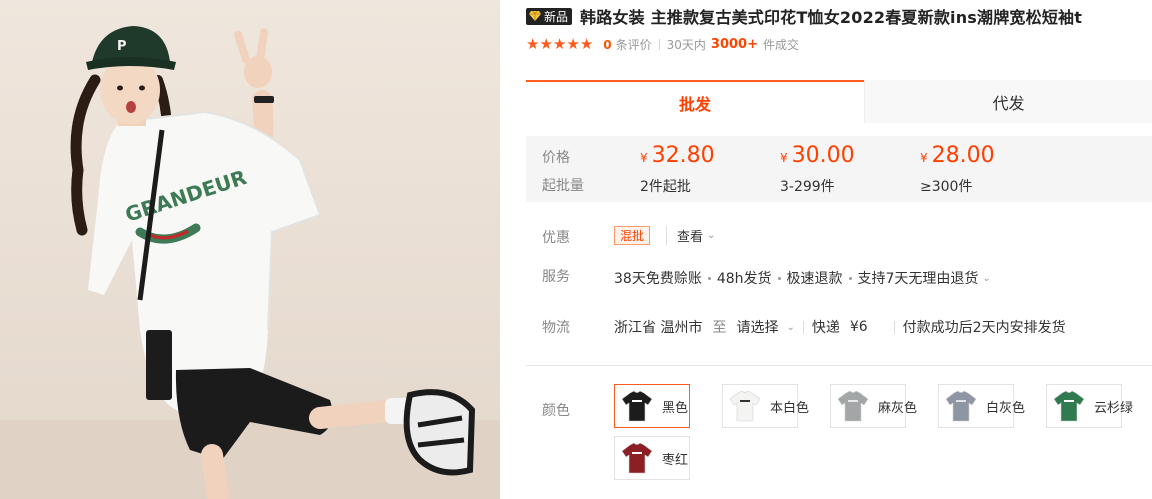 Image resolution: width=1152 pixels, height=499 pixels. Describe the element at coordinates (556, 328) in the screenshot. I see `logistics-label: 物流` at that location.